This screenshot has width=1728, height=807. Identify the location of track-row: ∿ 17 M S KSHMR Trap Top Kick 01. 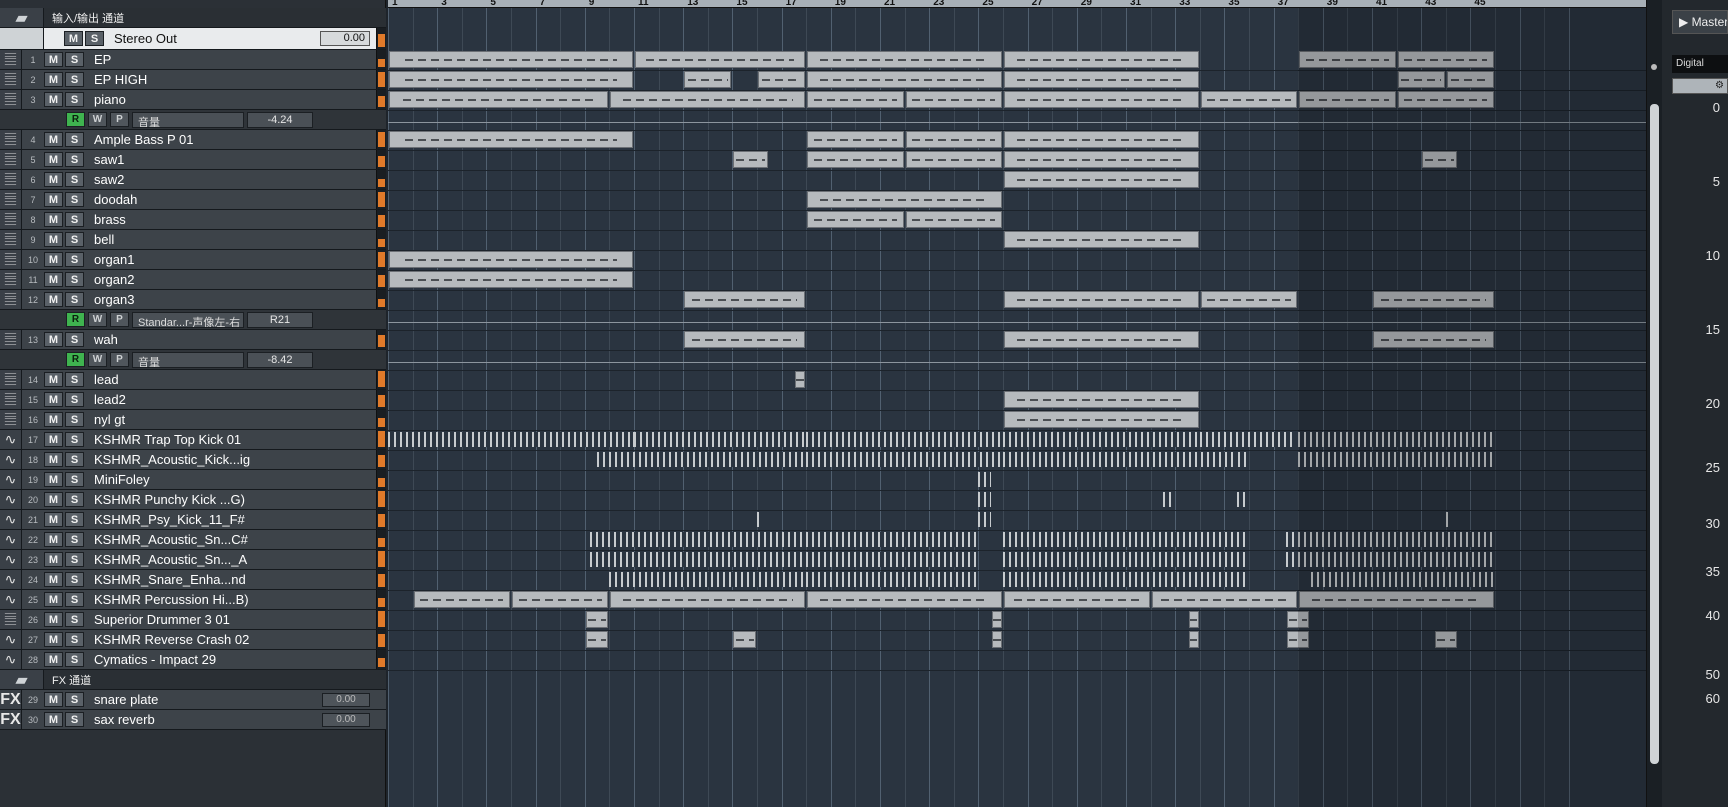
(193, 440).